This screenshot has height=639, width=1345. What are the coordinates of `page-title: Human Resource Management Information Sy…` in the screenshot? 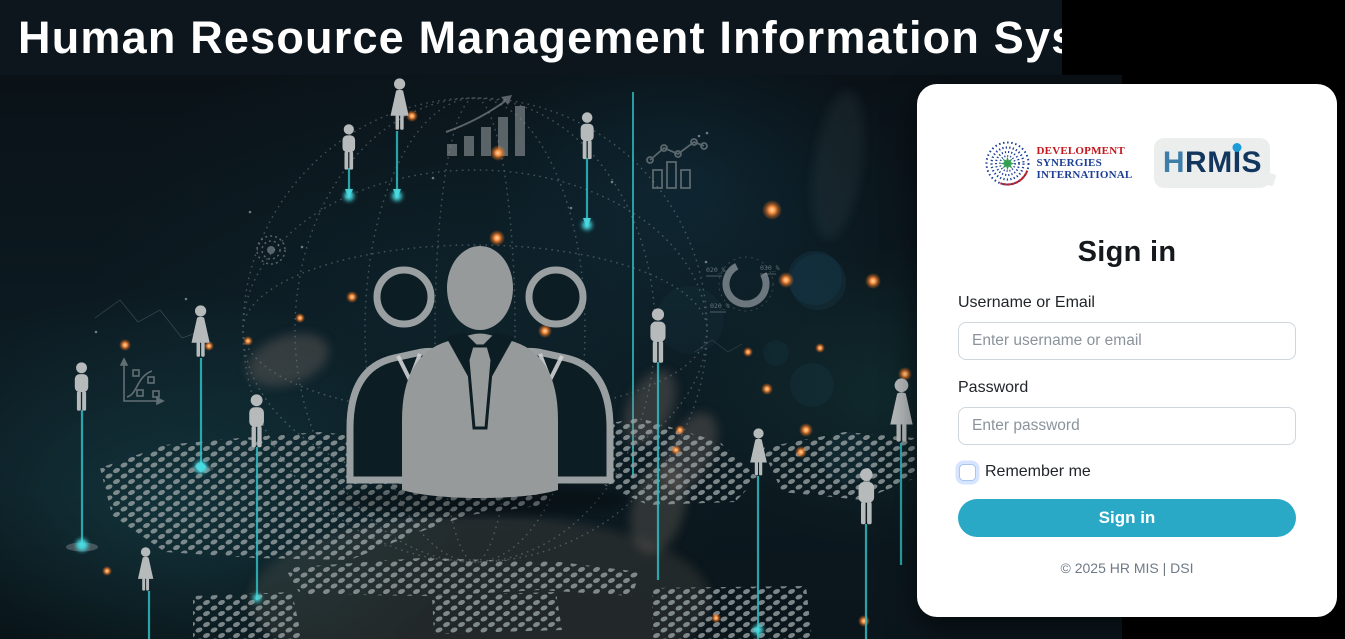 It's located at (531, 37).